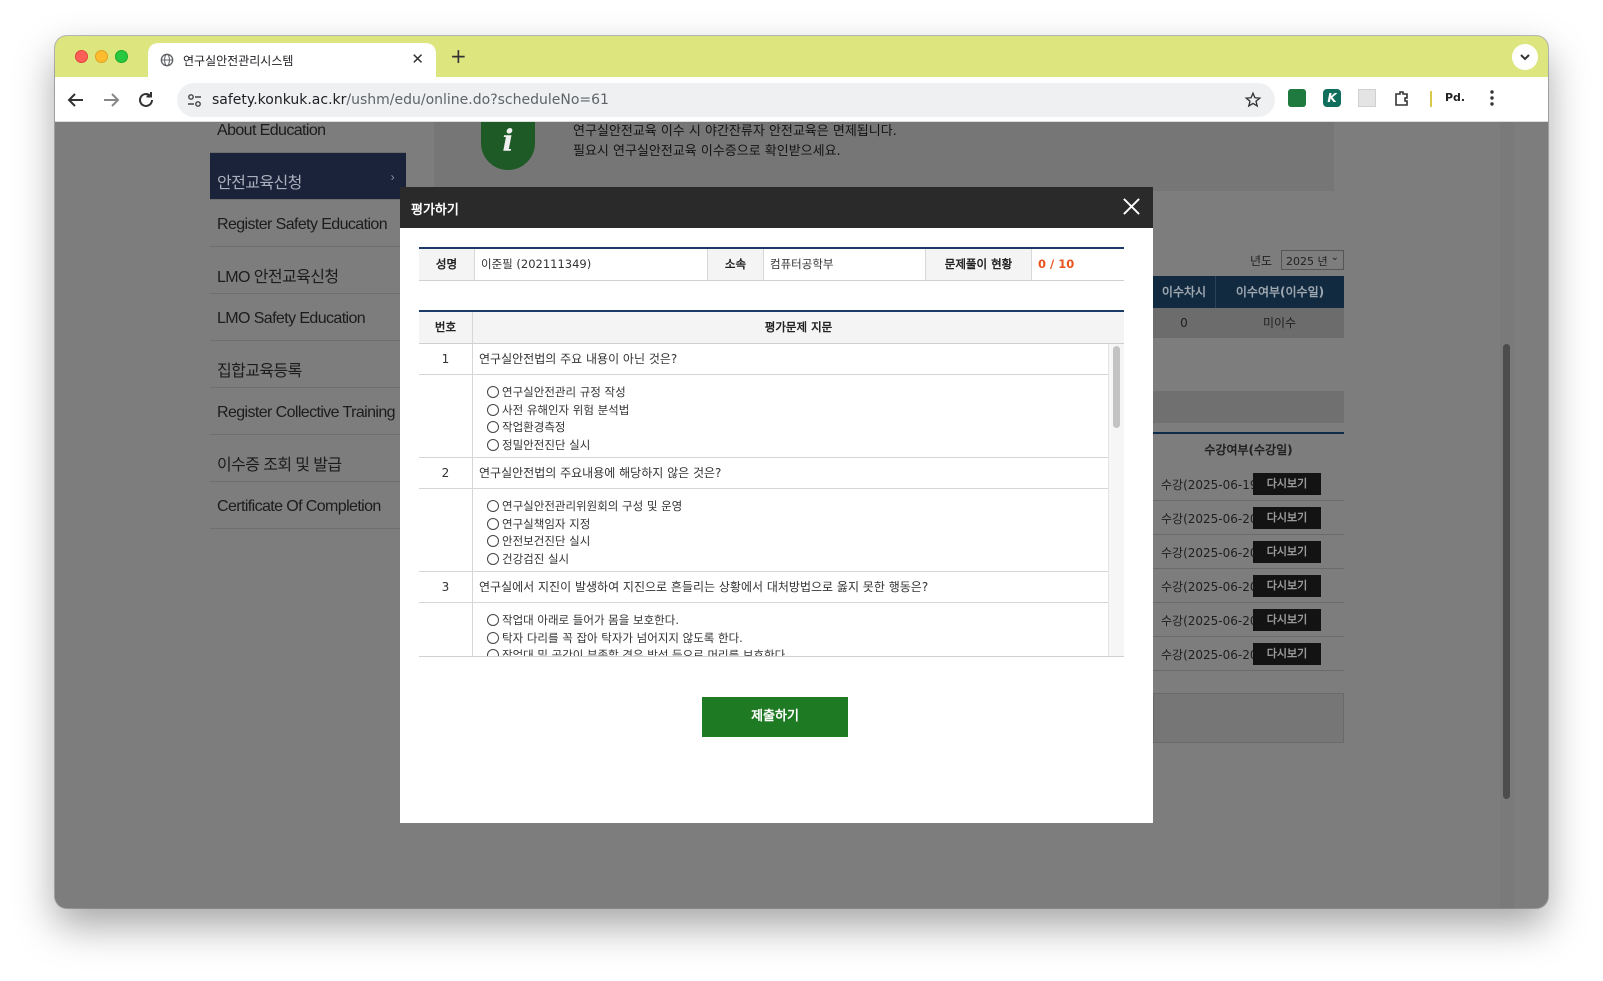  Describe the element at coordinates (1248, 484) in the screenshot. I see `table-row: 수강(2025-06-19) 다시보기` at that location.